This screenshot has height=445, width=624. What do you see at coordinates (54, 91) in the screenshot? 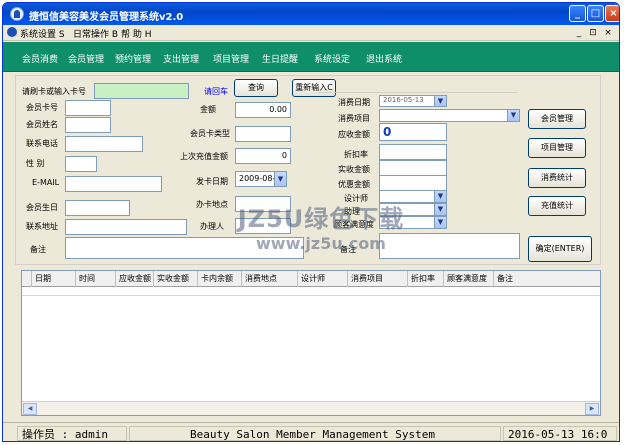
I see `card-prompt-label: 请刷卡或输入卡号` at bounding box center [54, 91].